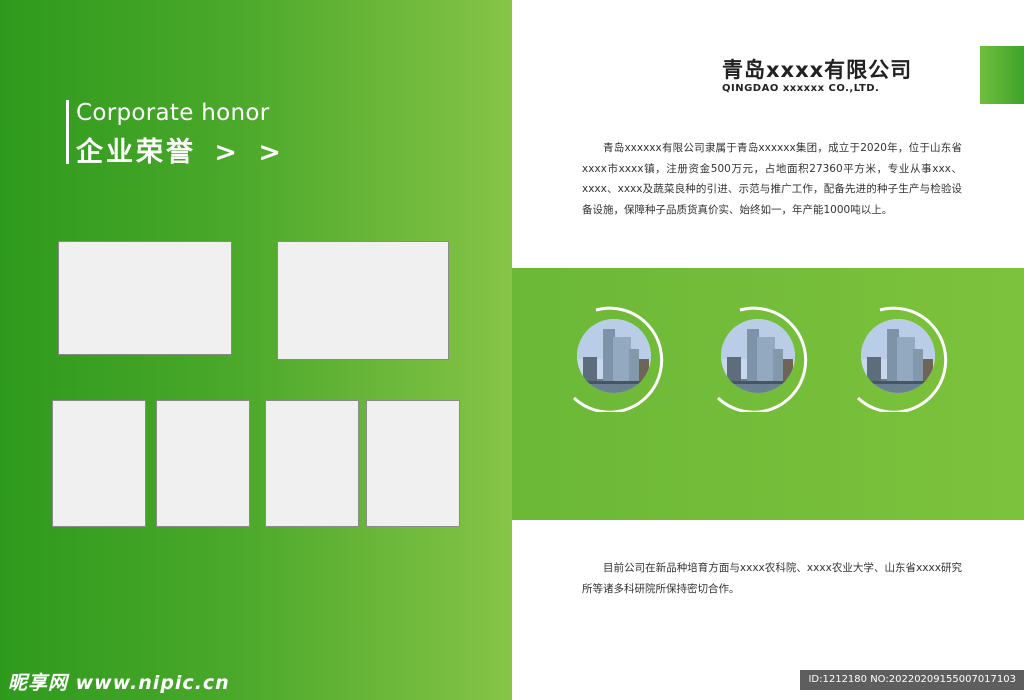 This screenshot has height=700, width=1024. I want to click on title-chinese-text: 企业荣誉, so click(136, 152).